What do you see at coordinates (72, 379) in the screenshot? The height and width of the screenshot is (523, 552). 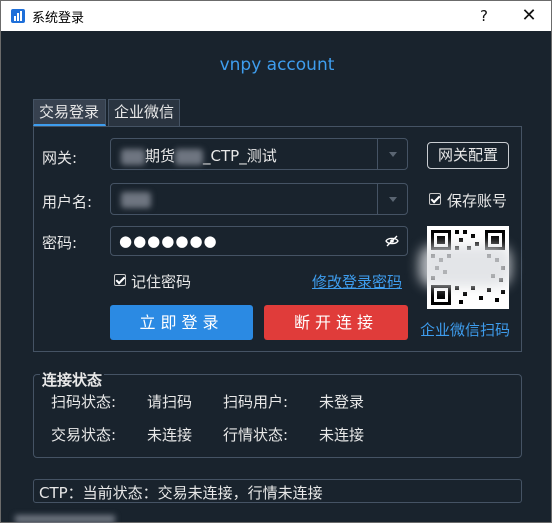 I see `connection-status-title: 连接状态` at bounding box center [72, 379].